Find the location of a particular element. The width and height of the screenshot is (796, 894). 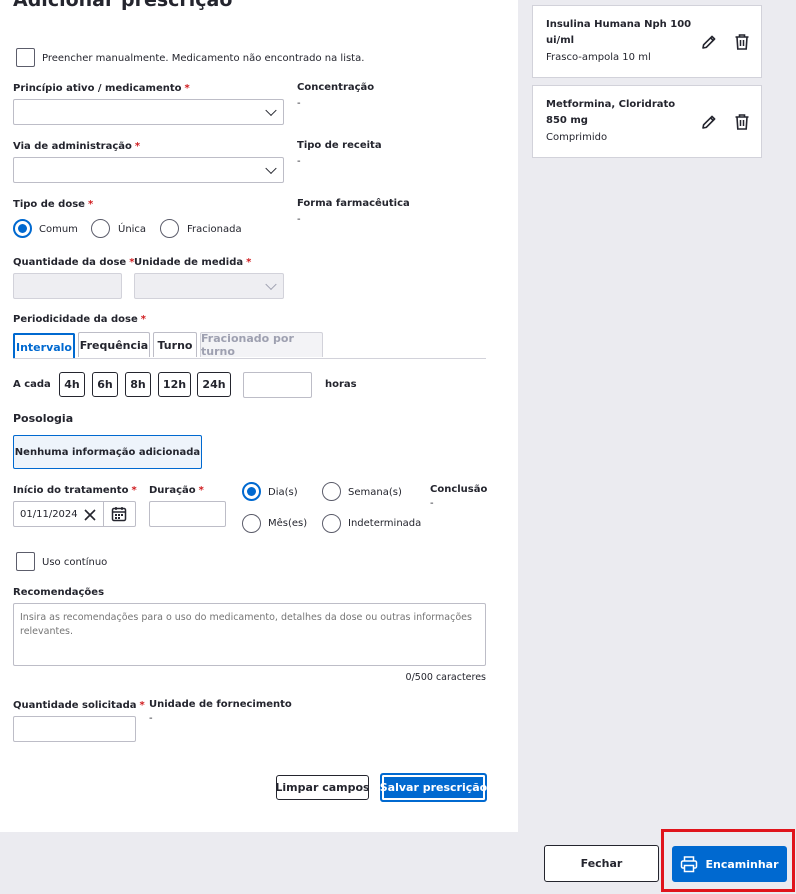

conclusao-value: - is located at coordinates (432, 503).